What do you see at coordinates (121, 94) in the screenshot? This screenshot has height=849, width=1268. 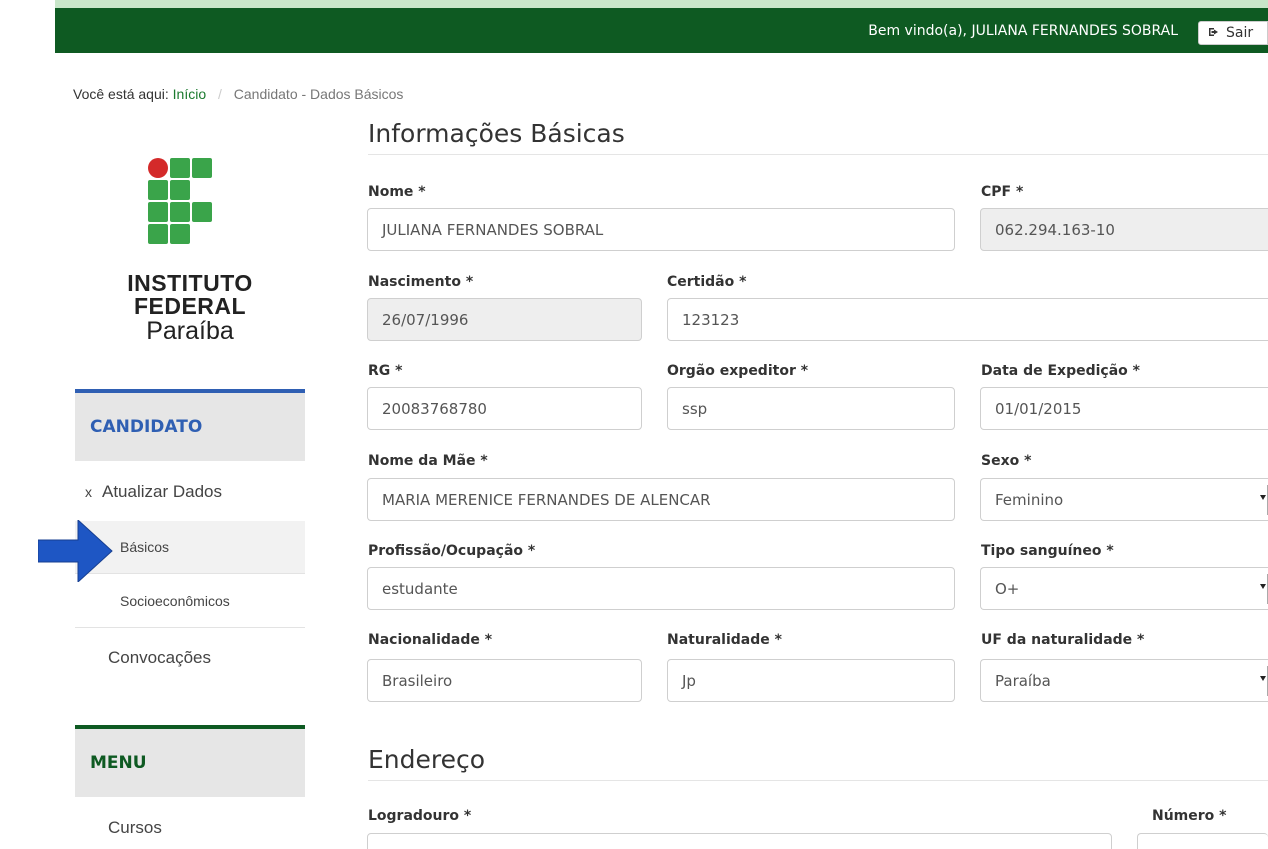 I see `breadcrumb-prefix: Você está aqui:` at bounding box center [121, 94].